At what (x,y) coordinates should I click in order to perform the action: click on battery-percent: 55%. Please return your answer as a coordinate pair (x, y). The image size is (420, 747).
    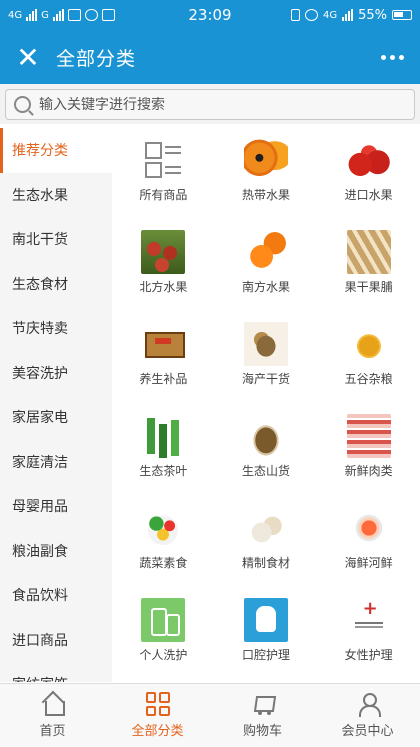
    Looking at the image, I should click on (372, 15).